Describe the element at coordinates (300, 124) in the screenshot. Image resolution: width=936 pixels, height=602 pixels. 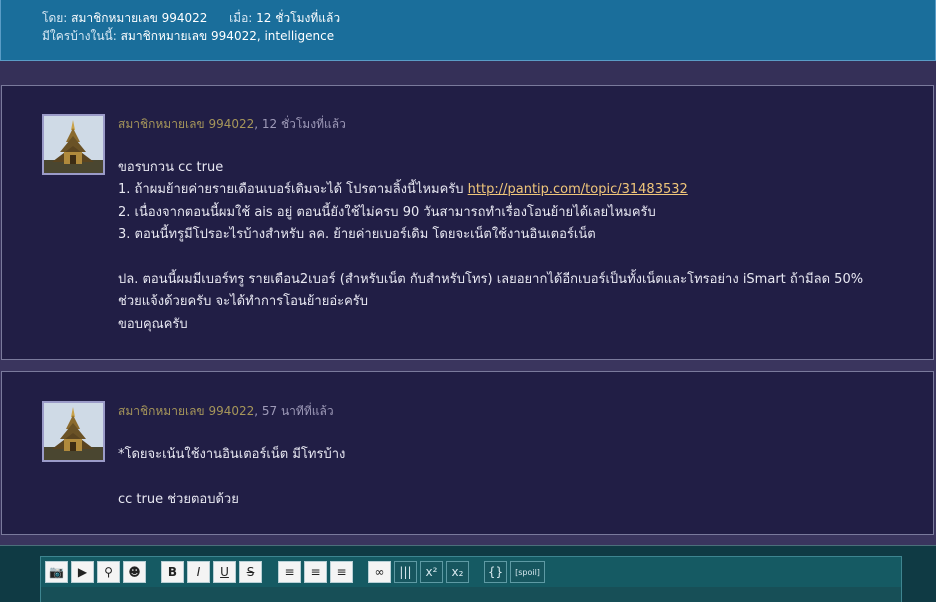
I see `comment-time: , 12 ชั่วโมงที่แล้ว` at that location.